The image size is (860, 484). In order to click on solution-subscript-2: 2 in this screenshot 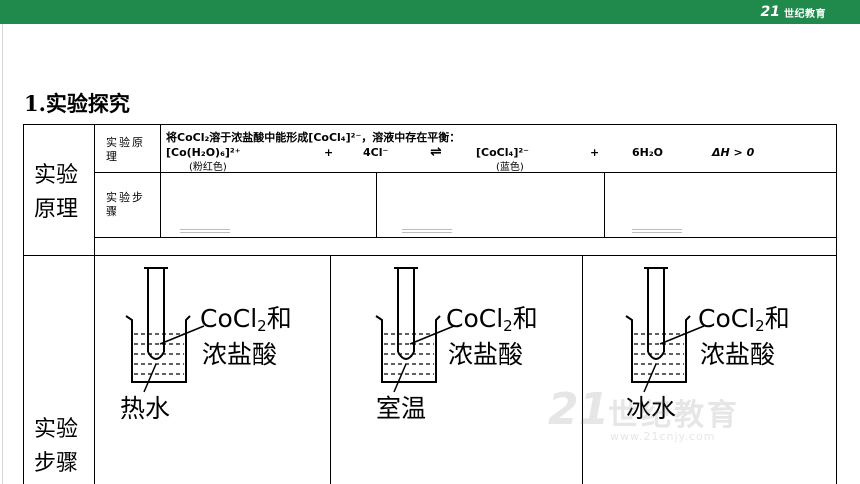, I will do `click(508, 326)`.